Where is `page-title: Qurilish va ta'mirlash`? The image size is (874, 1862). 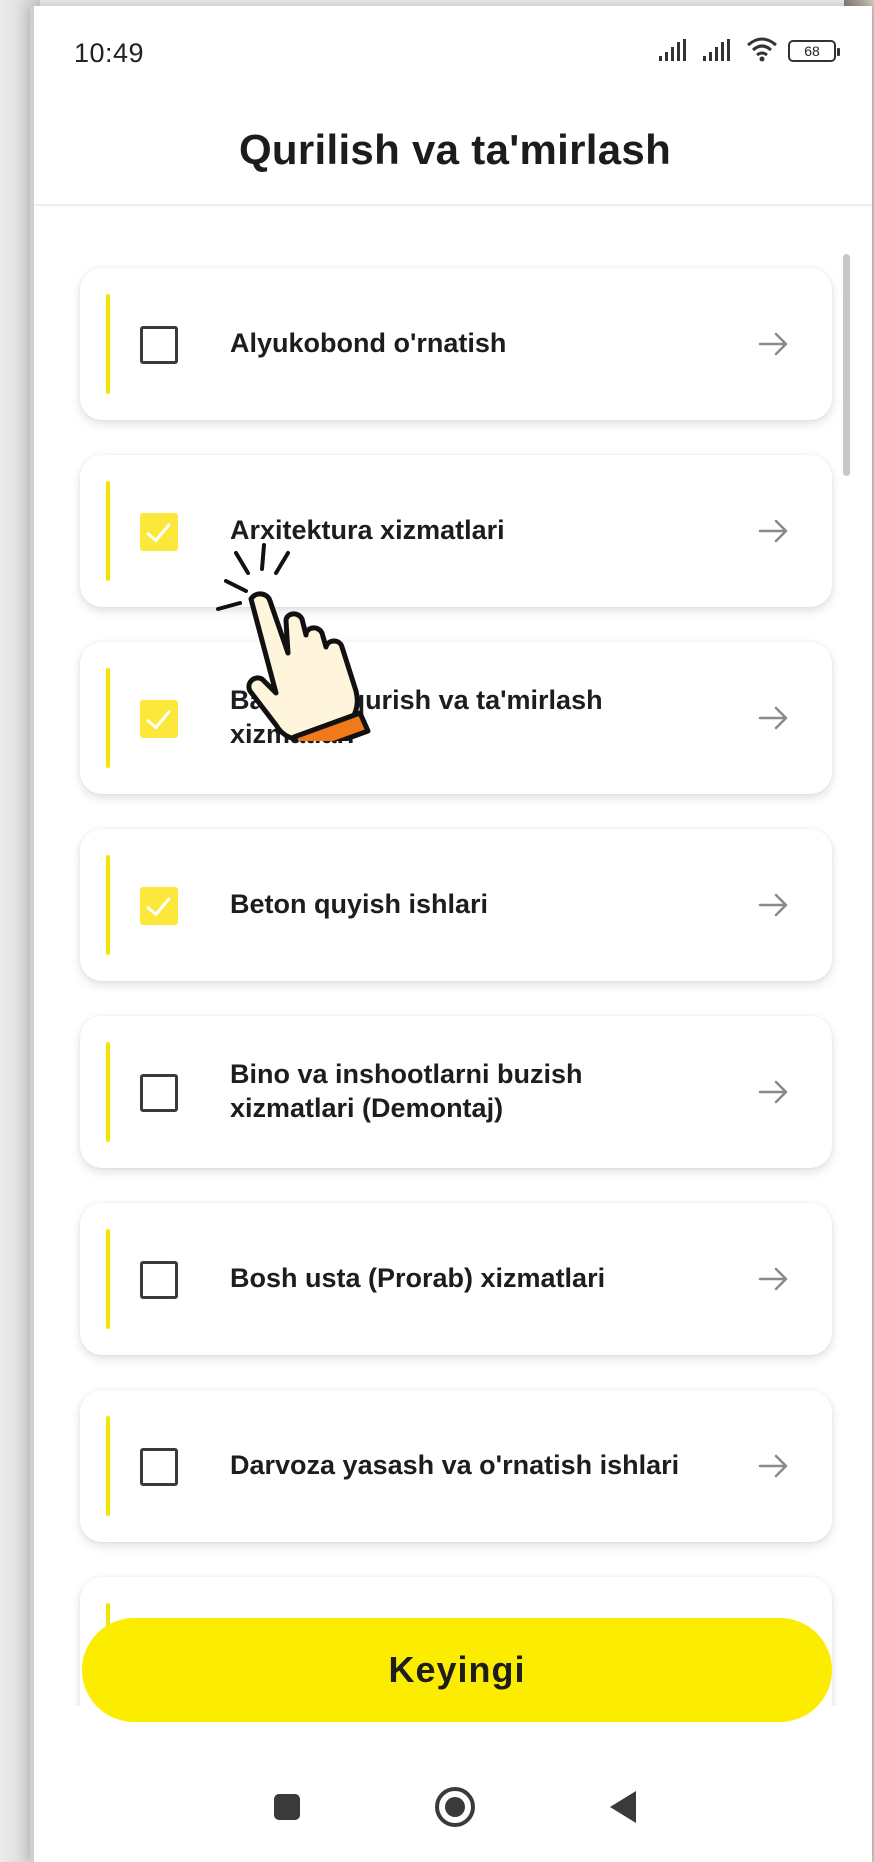
page-title: Qurilish va ta'mirlash is located at coordinates (455, 149).